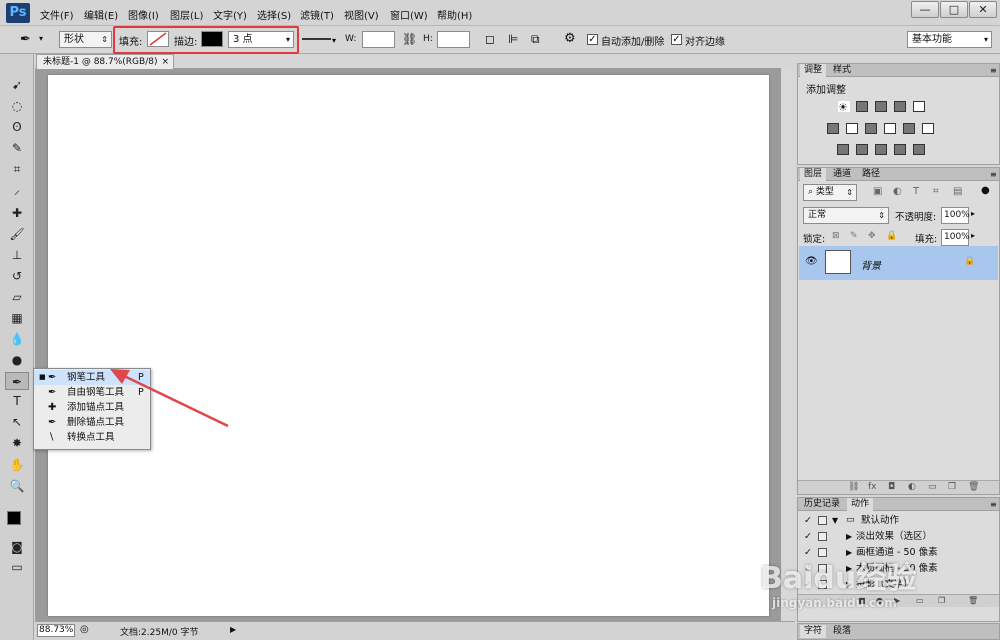 The image size is (1000, 640). Describe the element at coordinates (409, 14) in the screenshot. I see `menu-window: 窗口(W)` at that location.